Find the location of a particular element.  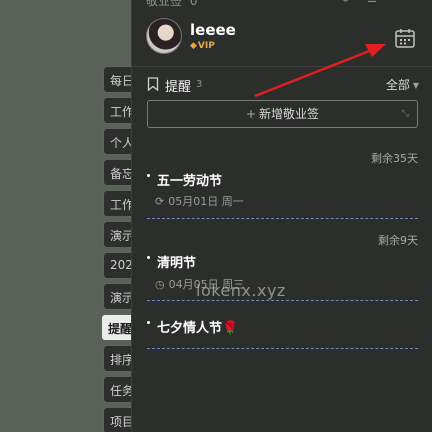

reminder-title: 七夕情人节🌹 is located at coordinates (198, 328).